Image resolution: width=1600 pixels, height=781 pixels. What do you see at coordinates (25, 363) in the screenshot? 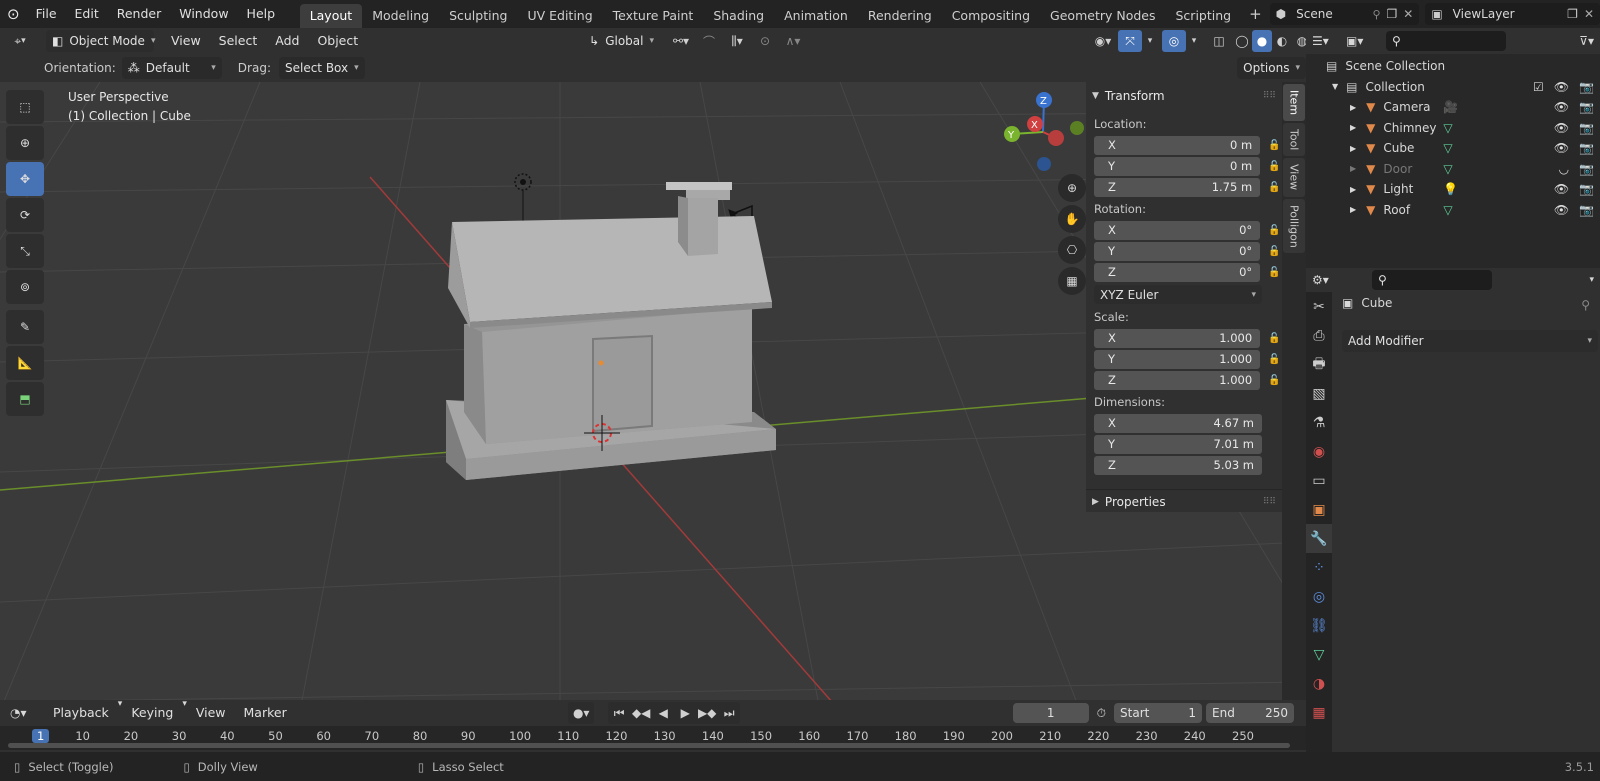
I see `measure-tool-icon: 📐` at bounding box center [25, 363].